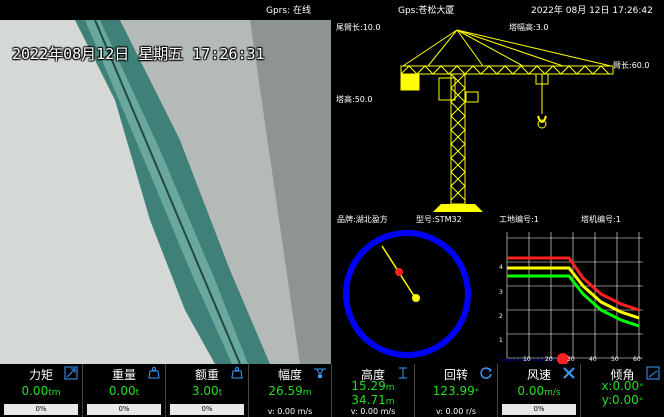 This screenshot has width=664, height=417. I want to click on gprs-status: Gprs: 在线, so click(288, 11).